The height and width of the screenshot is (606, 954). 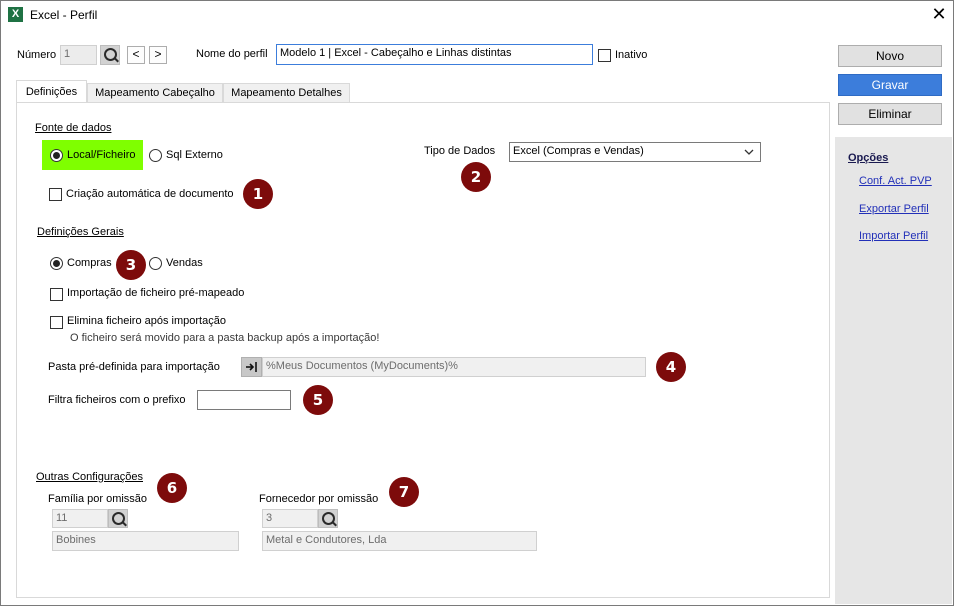 What do you see at coordinates (156, 293) in the screenshot?
I see `premap-label: Importação de ficheiro pré-mapeado` at bounding box center [156, 293].